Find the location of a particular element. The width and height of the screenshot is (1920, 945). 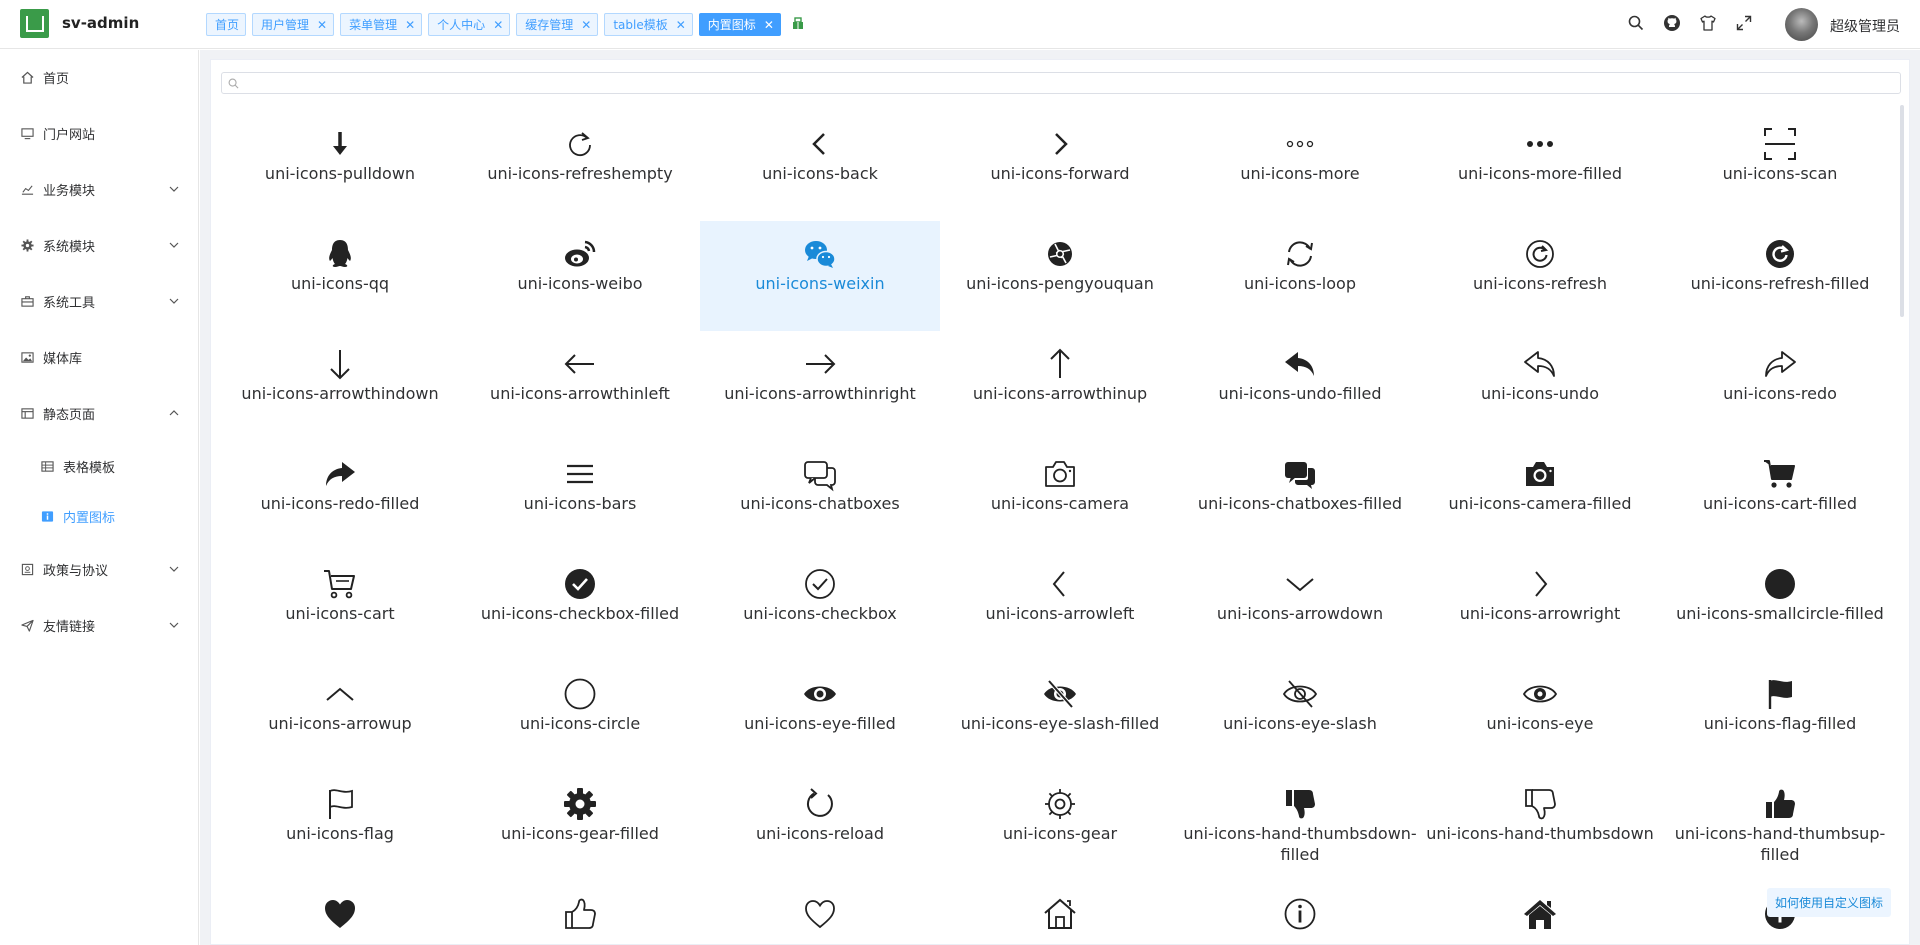

icon-label: uni-icons-cart-filled is located at coordinates (1780, 503).